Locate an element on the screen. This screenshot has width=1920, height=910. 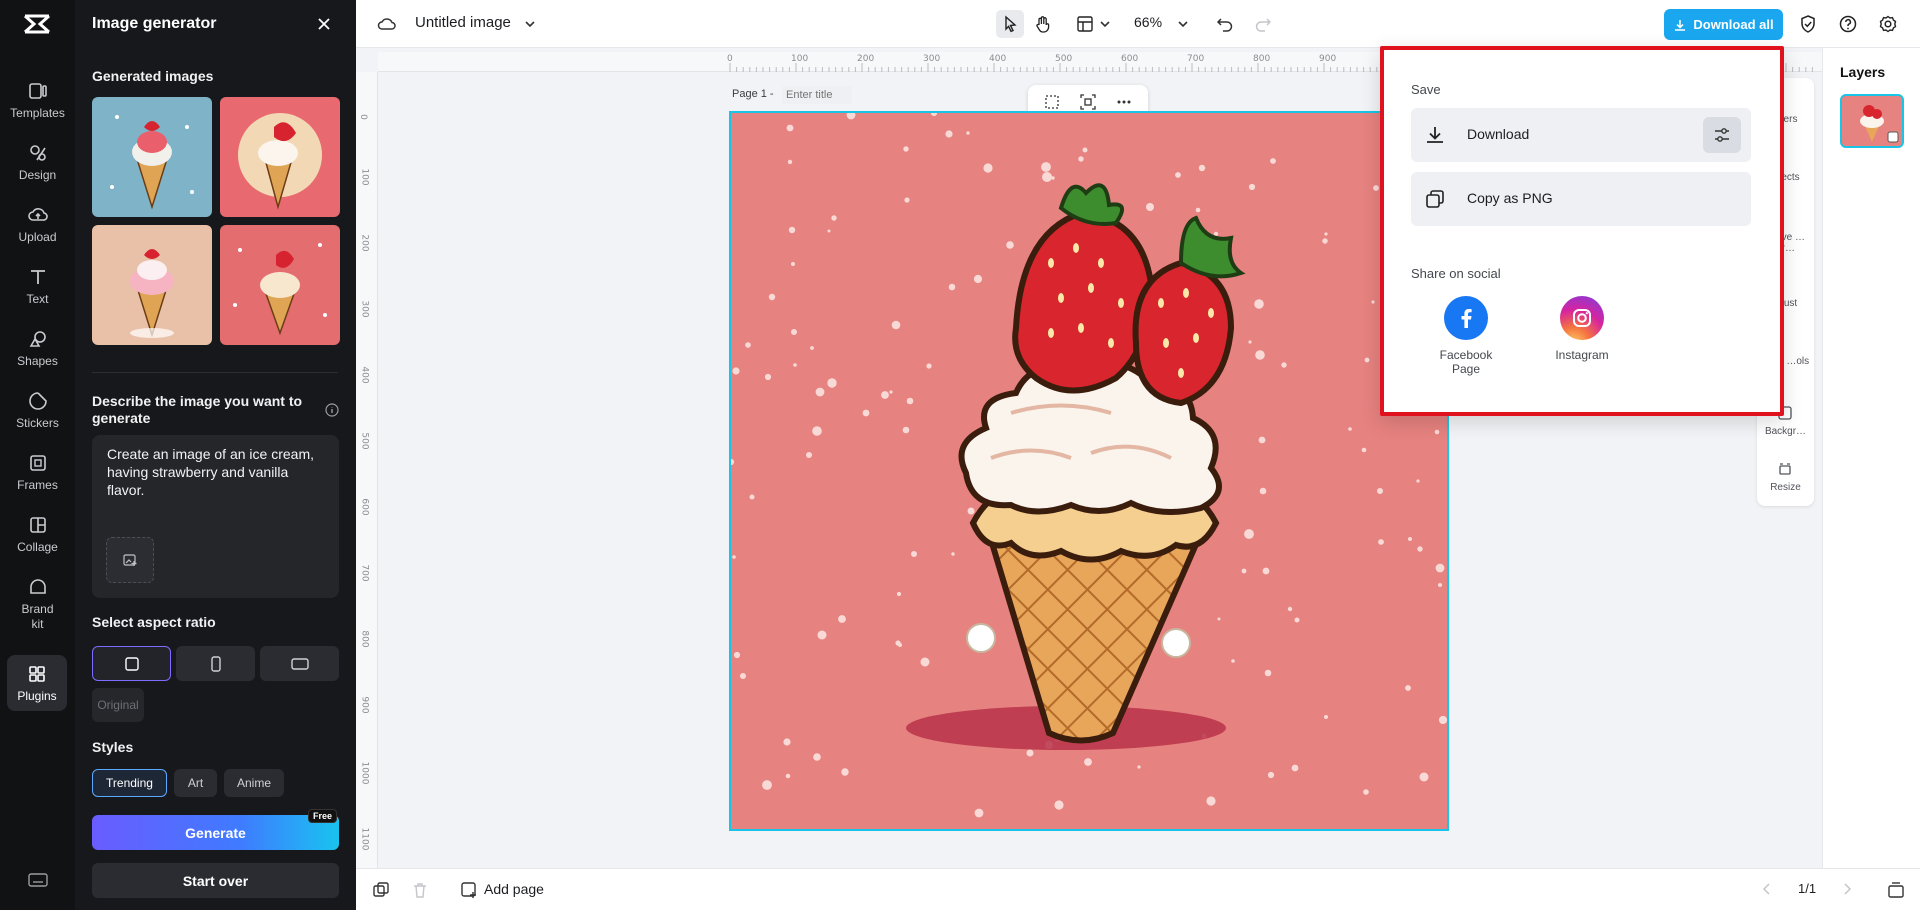
aspect-ratio-heading: Select aspect ratio is located at coordinates (154, 622).